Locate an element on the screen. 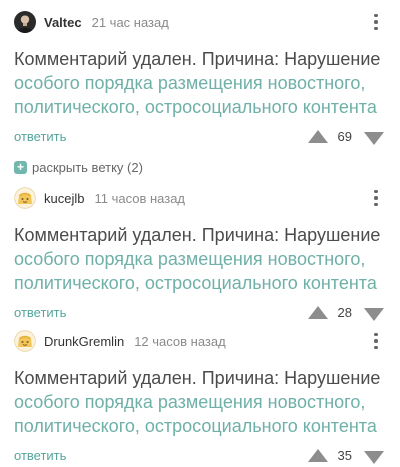 Image resolution: width=400 pixels, height=467 pixels. comment-time: 11 часов назад is located at coordinates (140, 198).